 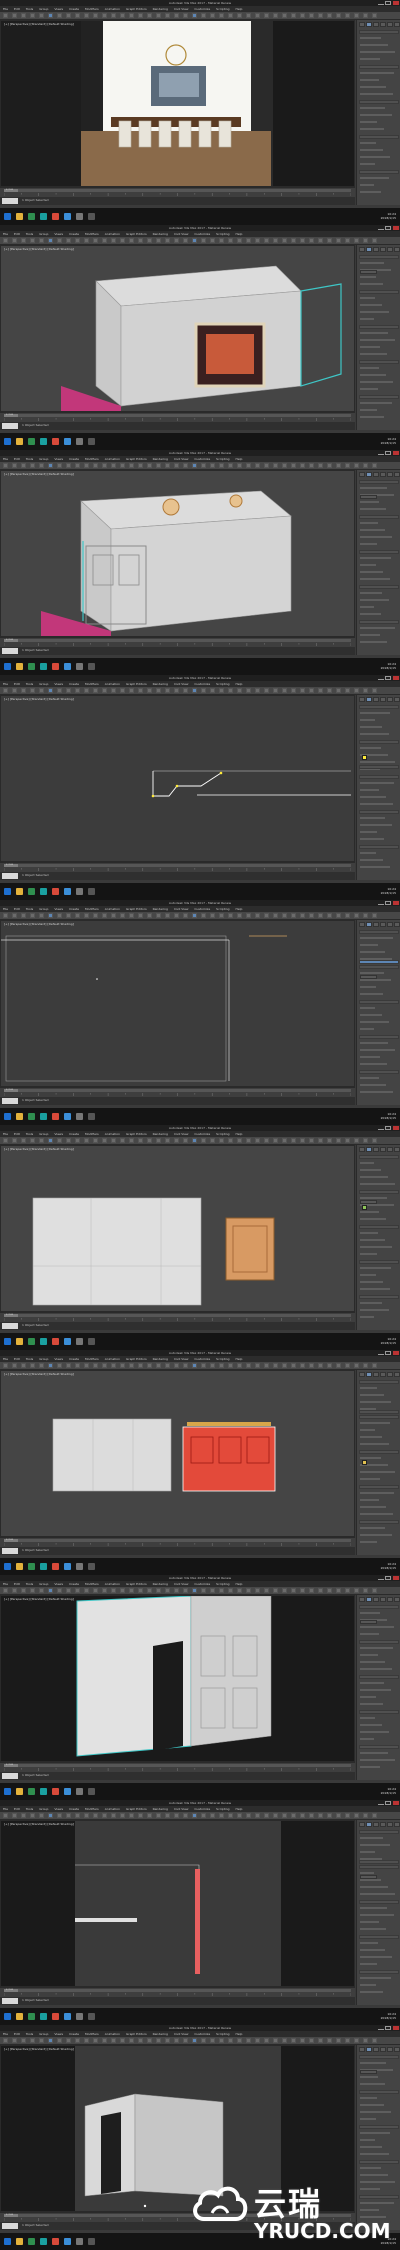 What do you see at coordinates (396, 3) in the screenshot?
I see `window-close-icon` at bounding box center [396, 3].